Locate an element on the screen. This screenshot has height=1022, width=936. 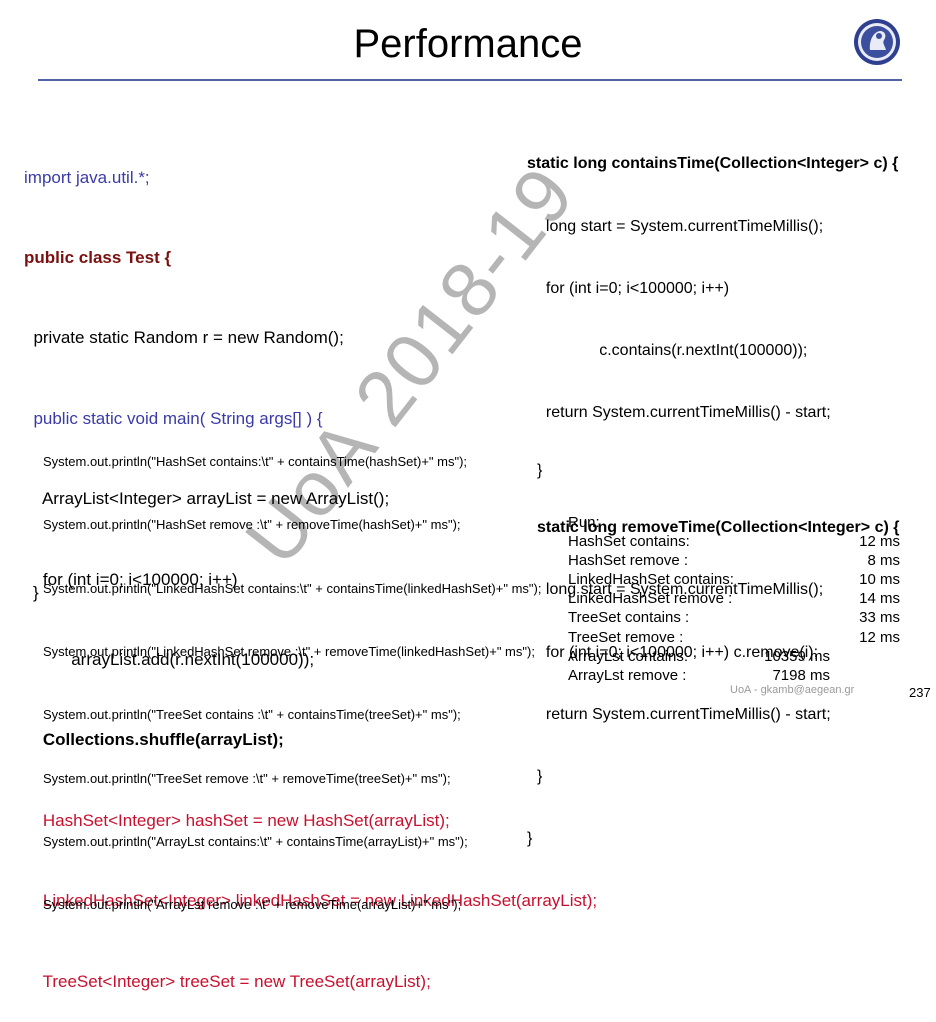
result-row: ArrayLst contains: 10359 ms is located at coordinates (734, 656).